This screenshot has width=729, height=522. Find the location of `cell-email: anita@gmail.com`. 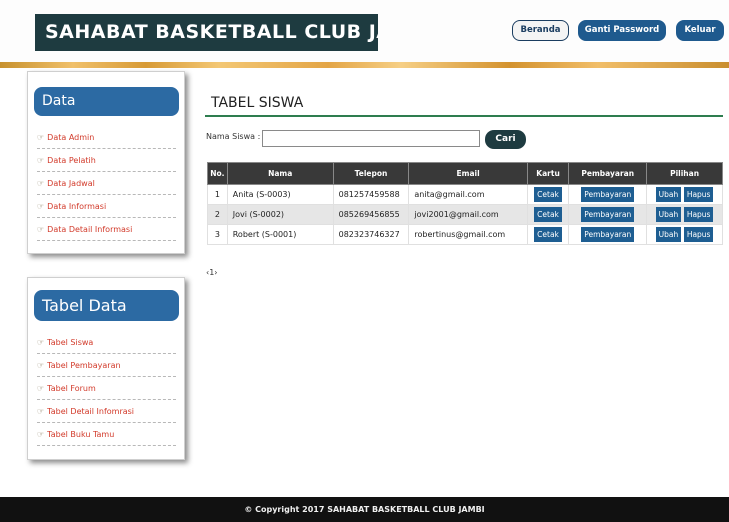

cell-email: anita@gmail.com is located at coordinates (468, 194).